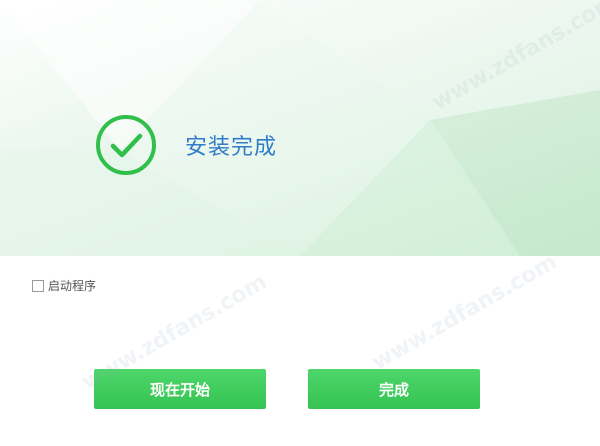 The image size is (600, 446). What do you see at coordinates (231, 147) in the screenshot?
I see `install-complete-title: 安装完成` at bounding box center [231, 147].